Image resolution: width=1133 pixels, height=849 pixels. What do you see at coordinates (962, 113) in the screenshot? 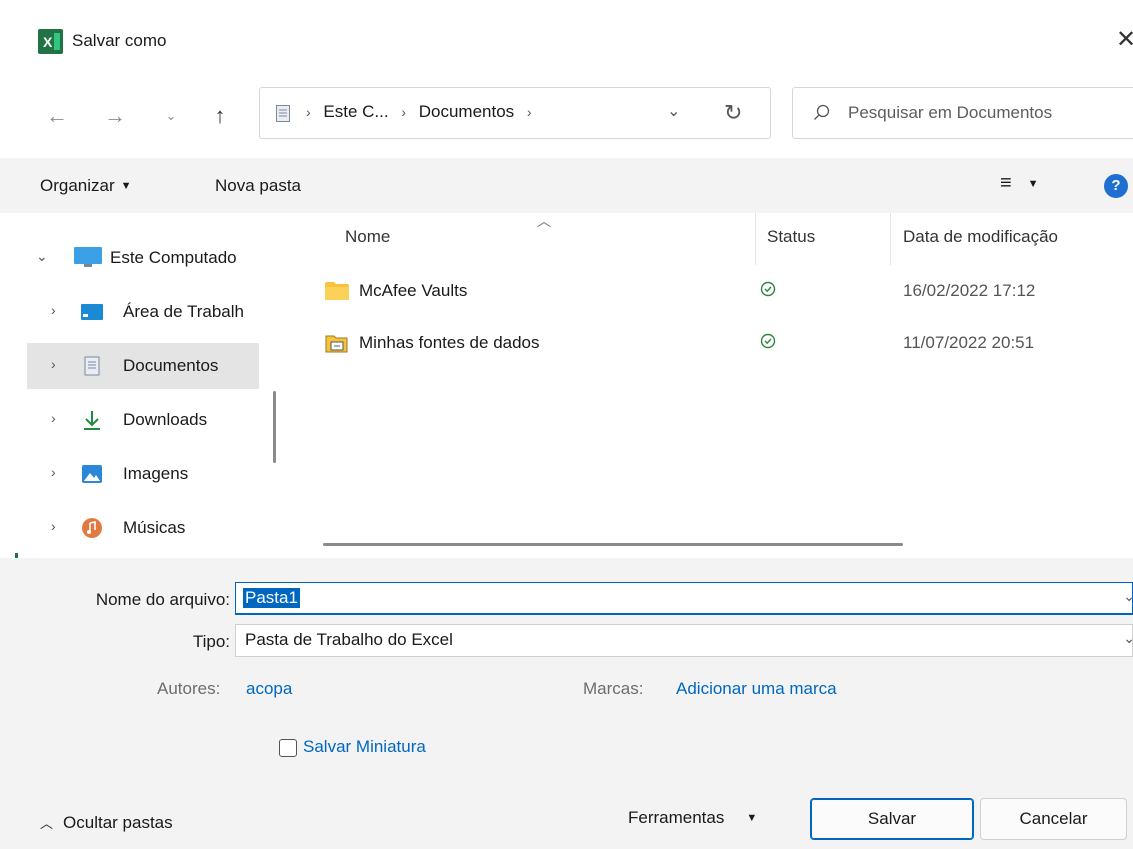
I see `search-input: Pesquisar em Documentos` at bounding box center [962, 113].